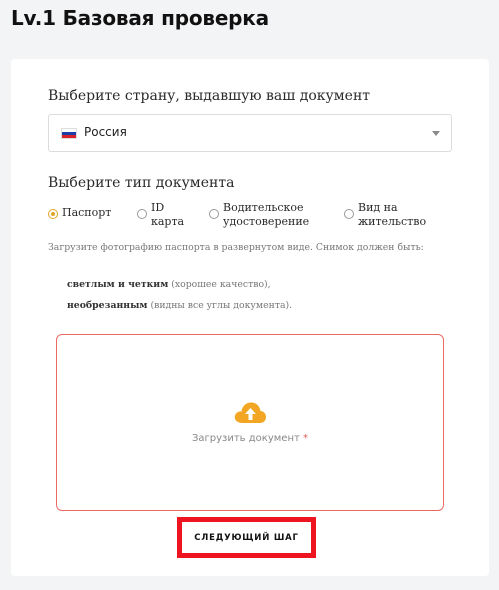 This screenshot has width=499, height=590. Describe the element at coordinates (168, 214) in the screenshot. I see `doctype-option-label: ID карта` at that location.